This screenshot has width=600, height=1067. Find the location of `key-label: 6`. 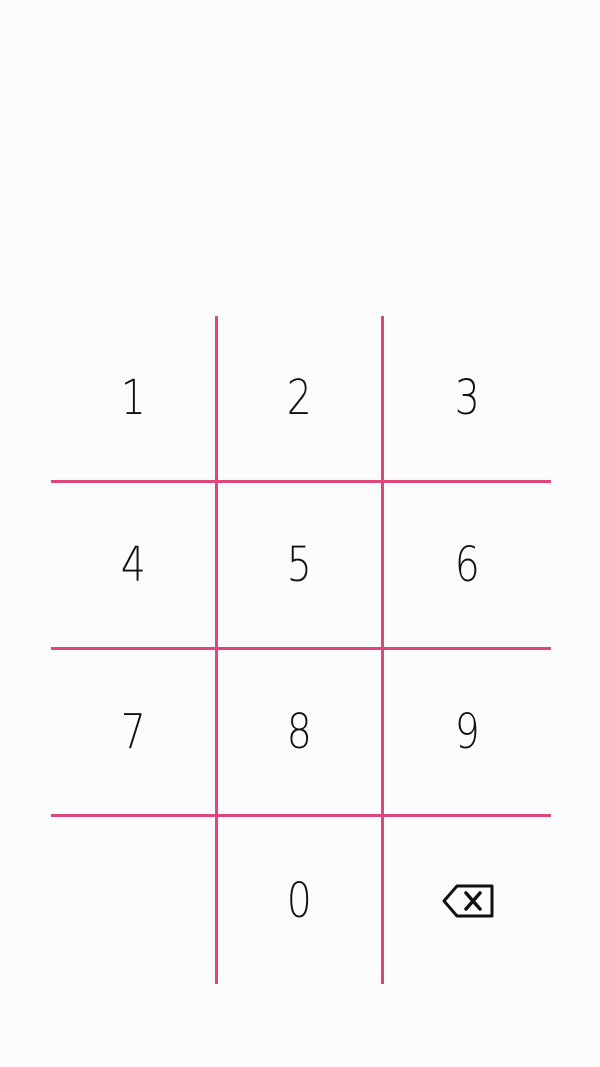

key-label: 6 is located at coordinates (468, 565).